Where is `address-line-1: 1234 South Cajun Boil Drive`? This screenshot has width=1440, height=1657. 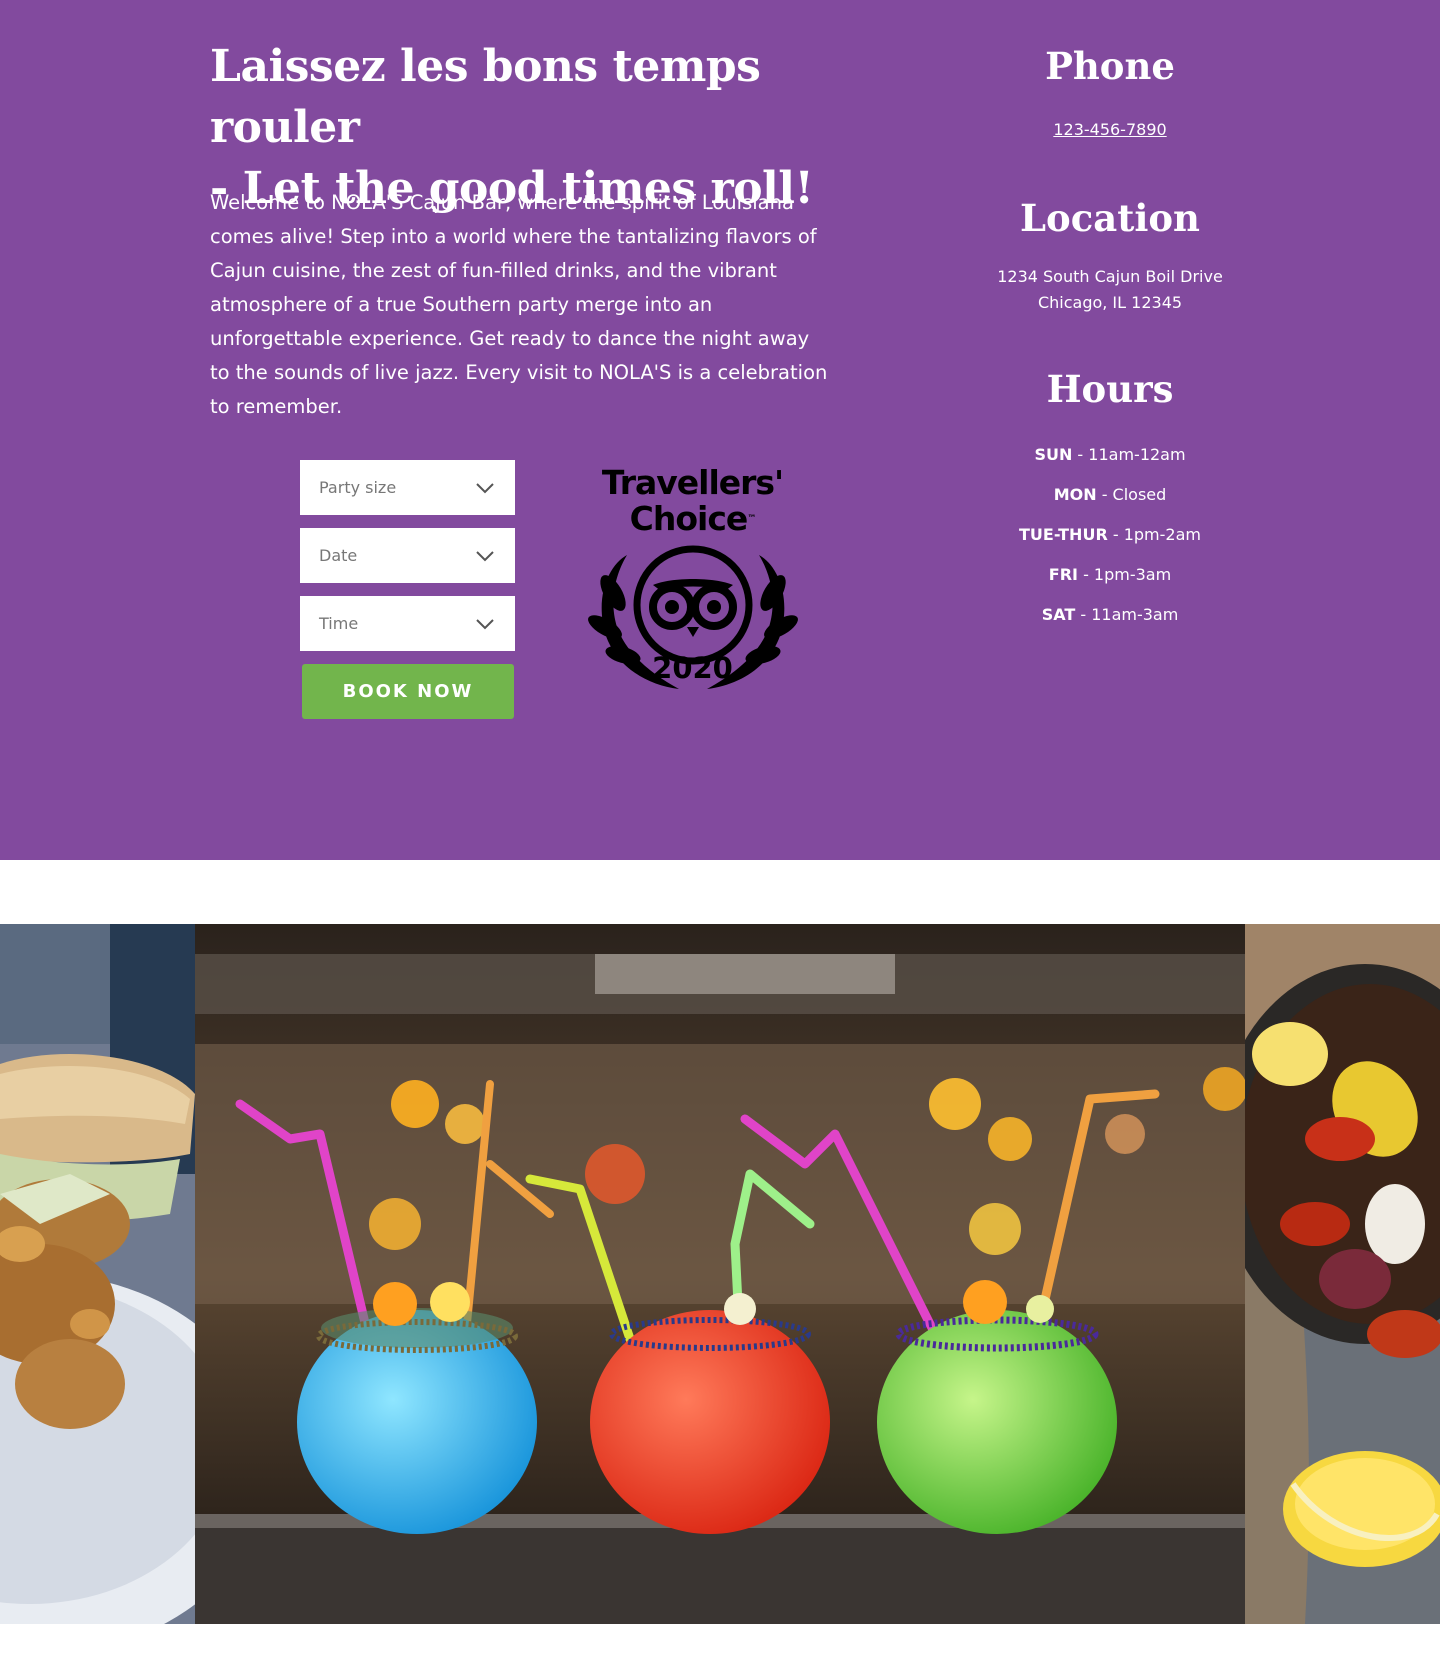 address-line-1: 1234 South Cajun Boil Drive is located at coordinates (1110, 276).